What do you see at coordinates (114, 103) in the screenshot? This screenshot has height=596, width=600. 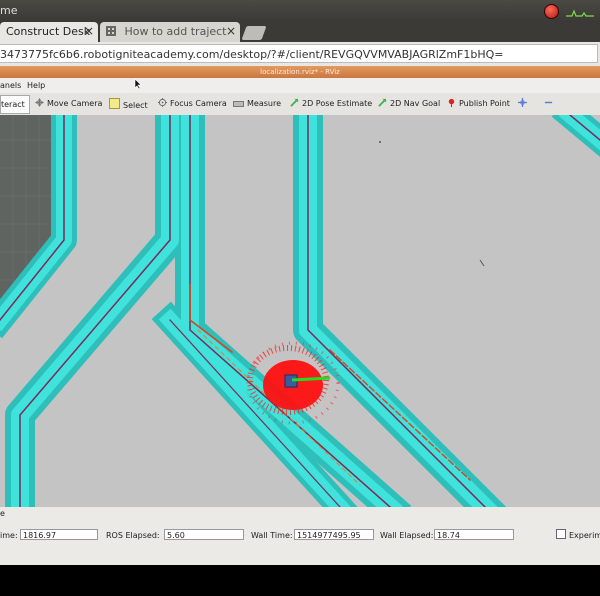 I see `select-icon` at bounding box center [114, 103].